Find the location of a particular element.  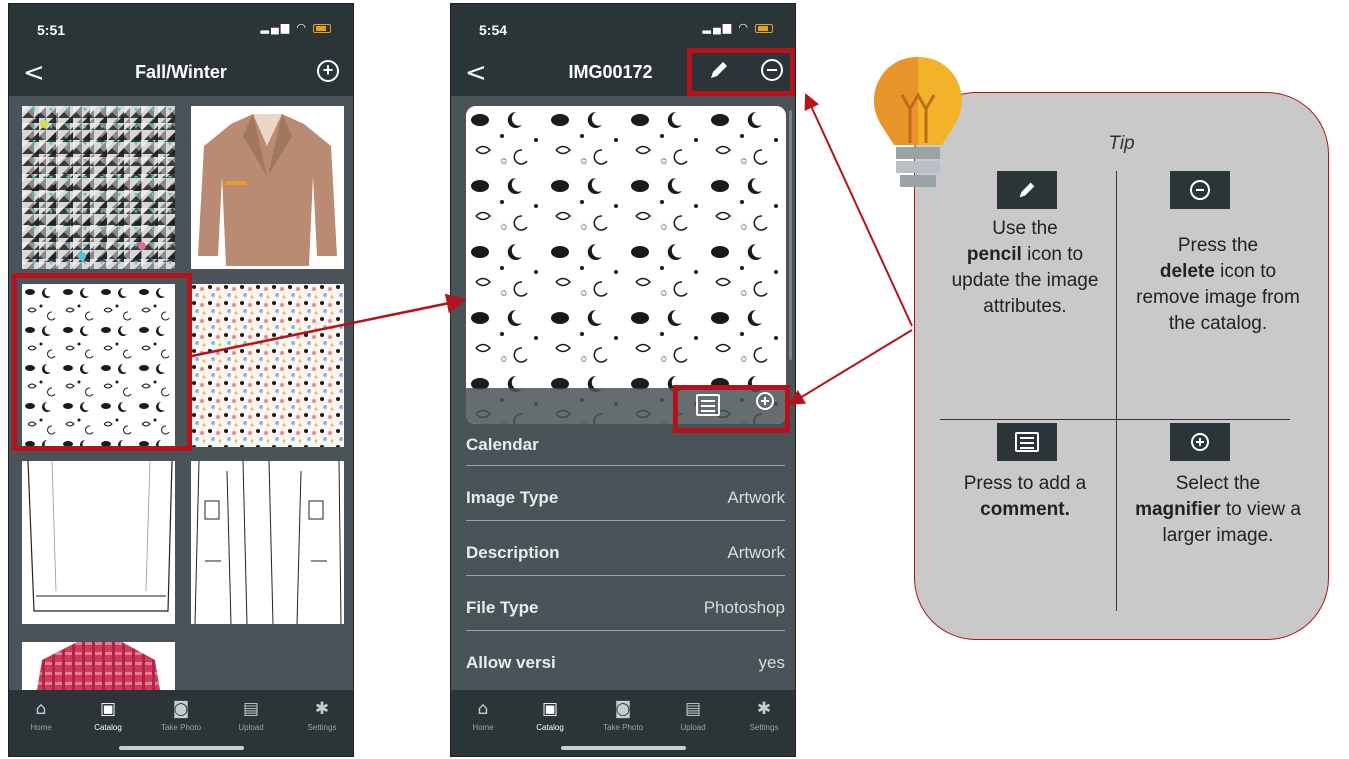

tip-divider-vertical is located at coordinates (1116, 391).